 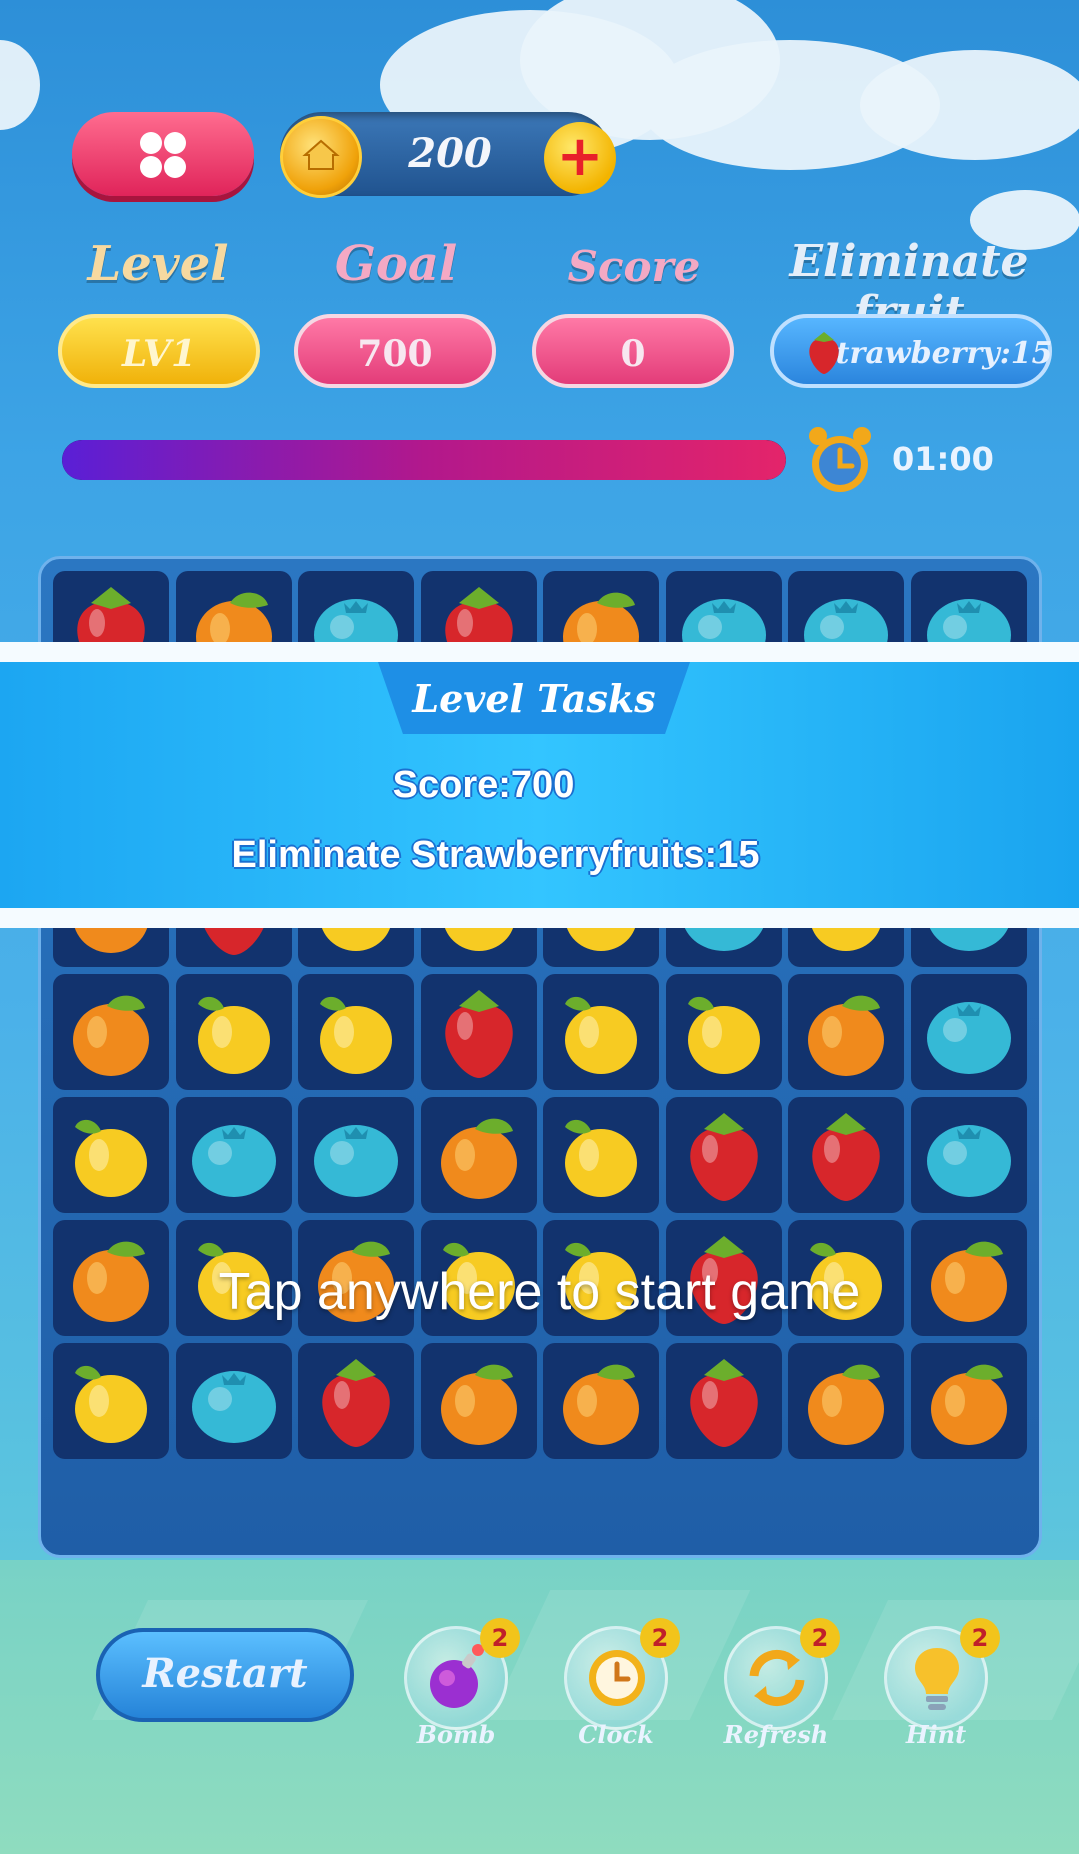 I want to click on hint-count-badge: 2, so click(x=980, y=1638).